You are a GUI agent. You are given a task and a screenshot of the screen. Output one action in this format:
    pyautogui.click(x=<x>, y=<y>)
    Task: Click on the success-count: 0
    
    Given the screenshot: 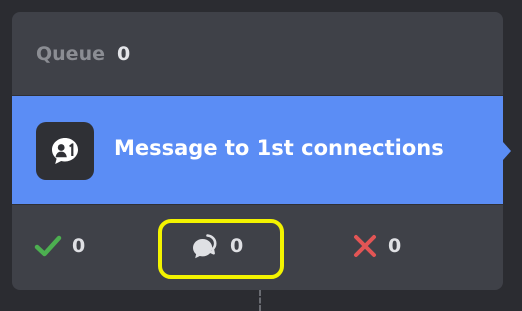 What is the action you would take?
    pyautogui.click(x=79, y=246)
    